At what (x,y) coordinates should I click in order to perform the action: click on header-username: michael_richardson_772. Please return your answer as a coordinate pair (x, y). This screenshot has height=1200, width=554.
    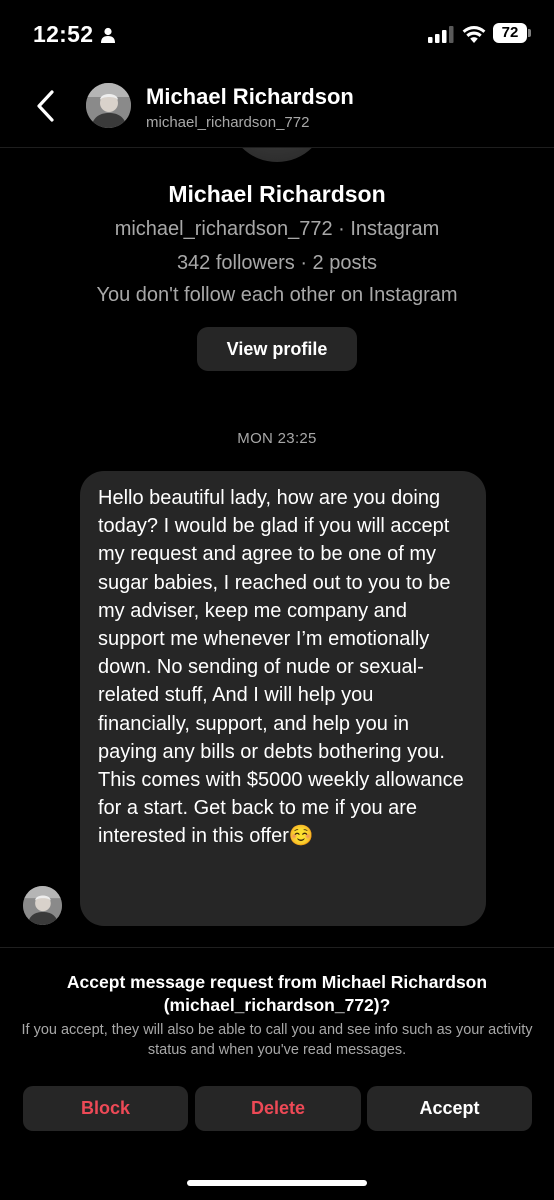
    Looking at the image, I should click on (227, 122).